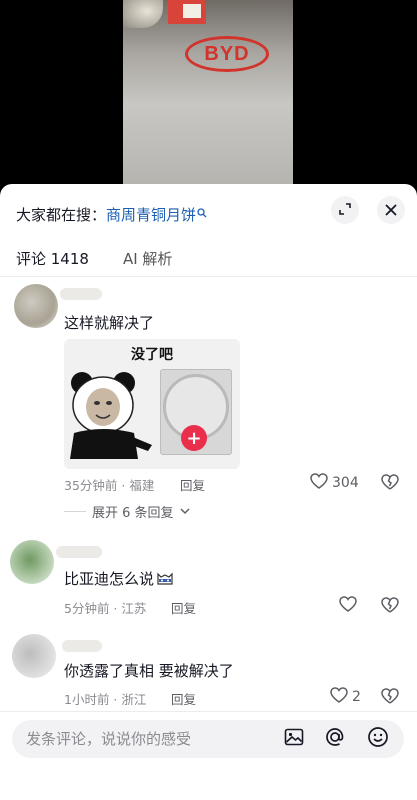 The width and height of the screenshot is (417, 800). I want to click on expand-icon, so click(345, 210).